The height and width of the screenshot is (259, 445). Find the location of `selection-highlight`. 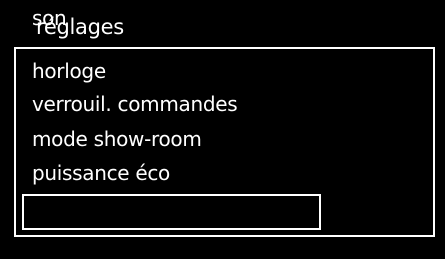

selection-highlight is located at coordinates (171, 212).